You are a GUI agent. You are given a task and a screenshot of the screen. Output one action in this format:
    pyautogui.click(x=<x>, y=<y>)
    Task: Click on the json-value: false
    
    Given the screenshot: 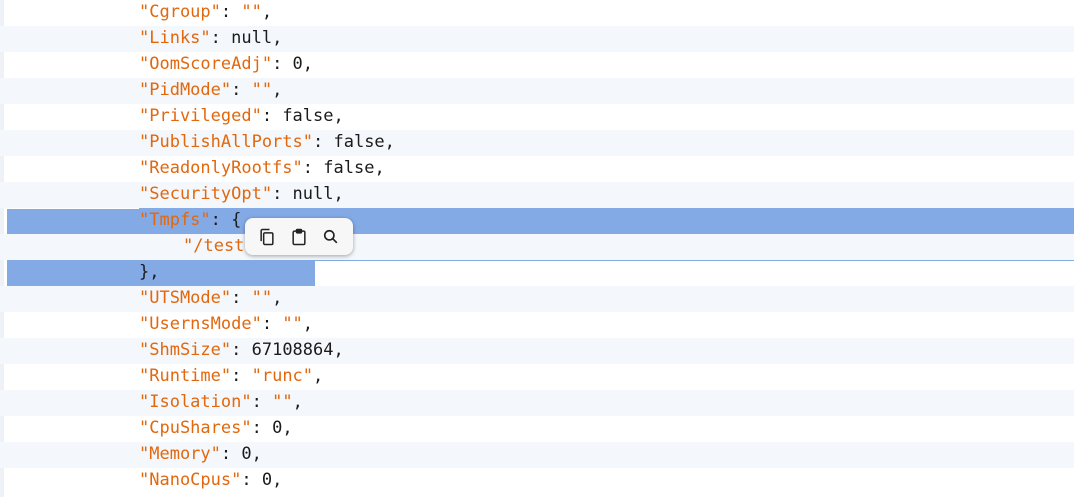 What is the action you would take?
    pyautogui.click(x=308, y=116)
    